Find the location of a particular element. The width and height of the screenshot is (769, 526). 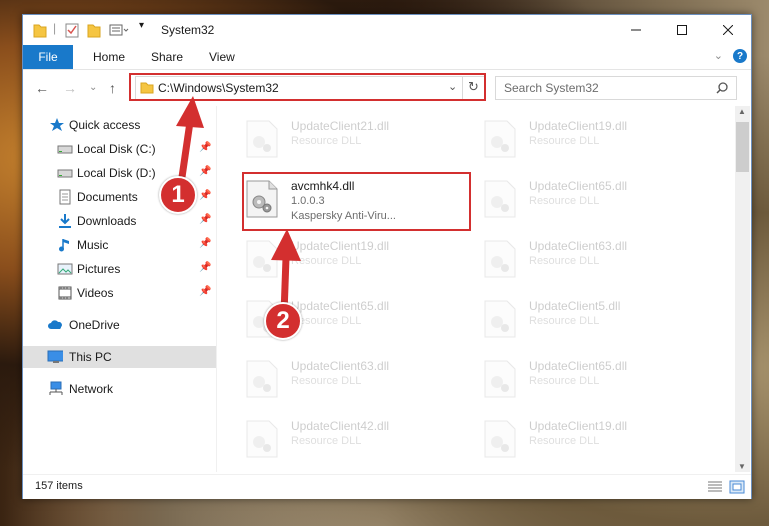

arrow-2-head is located at coordinates (286, 245).